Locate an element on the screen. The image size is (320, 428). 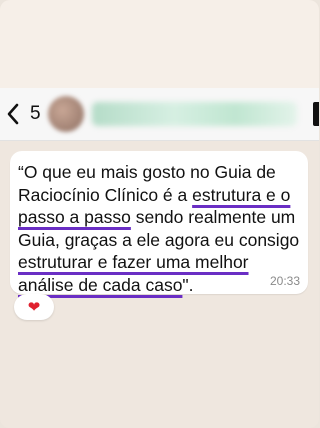
header-edge-icon is located at coordinates (316, 114).